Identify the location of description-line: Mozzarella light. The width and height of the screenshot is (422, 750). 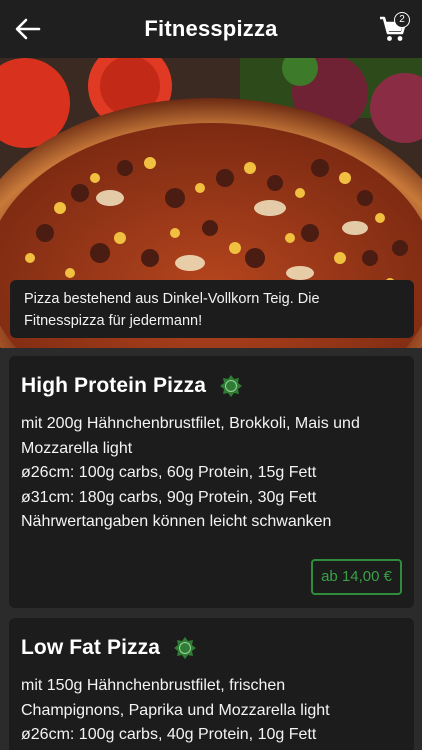
(77, 448).